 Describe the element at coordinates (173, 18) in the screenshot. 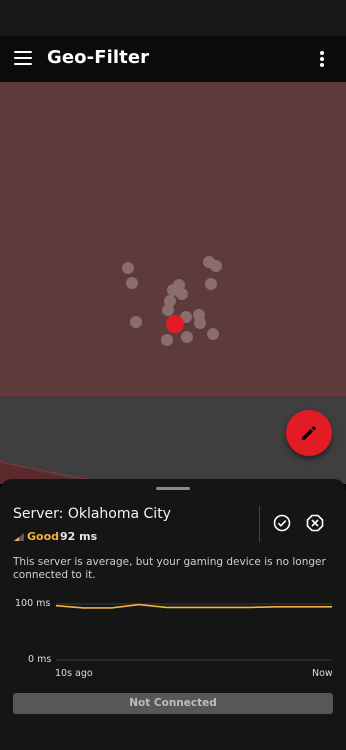

I see `status-bar` at that location.